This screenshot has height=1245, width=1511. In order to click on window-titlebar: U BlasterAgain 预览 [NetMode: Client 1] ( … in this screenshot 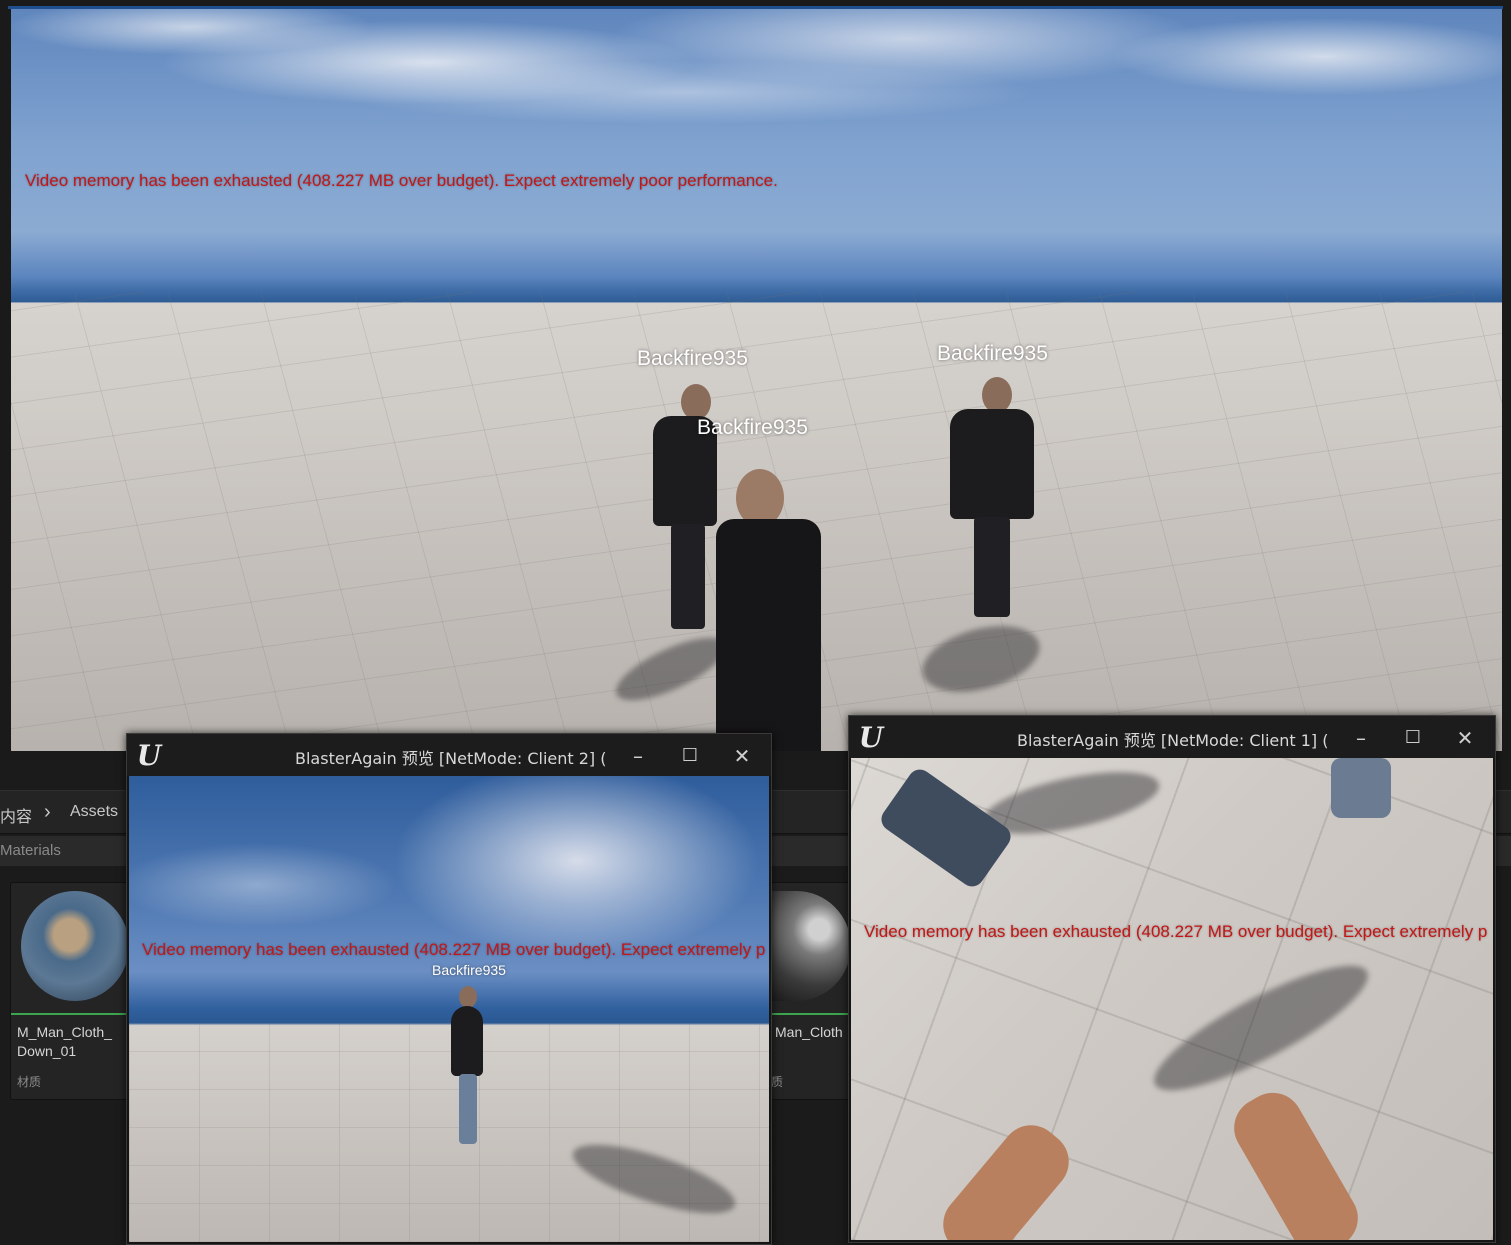, I will do `click(1172, 737)`.